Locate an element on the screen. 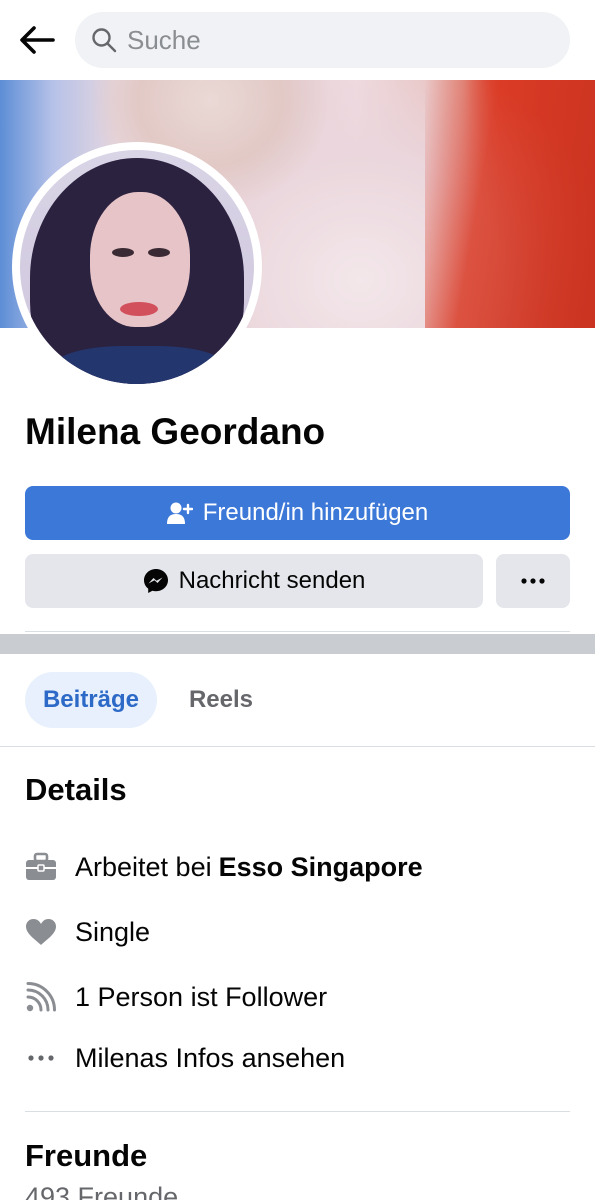 The width and height of the screenshot is (595, 1200). send-message-button: Nachricht senden is located at coordinates (254, 581).